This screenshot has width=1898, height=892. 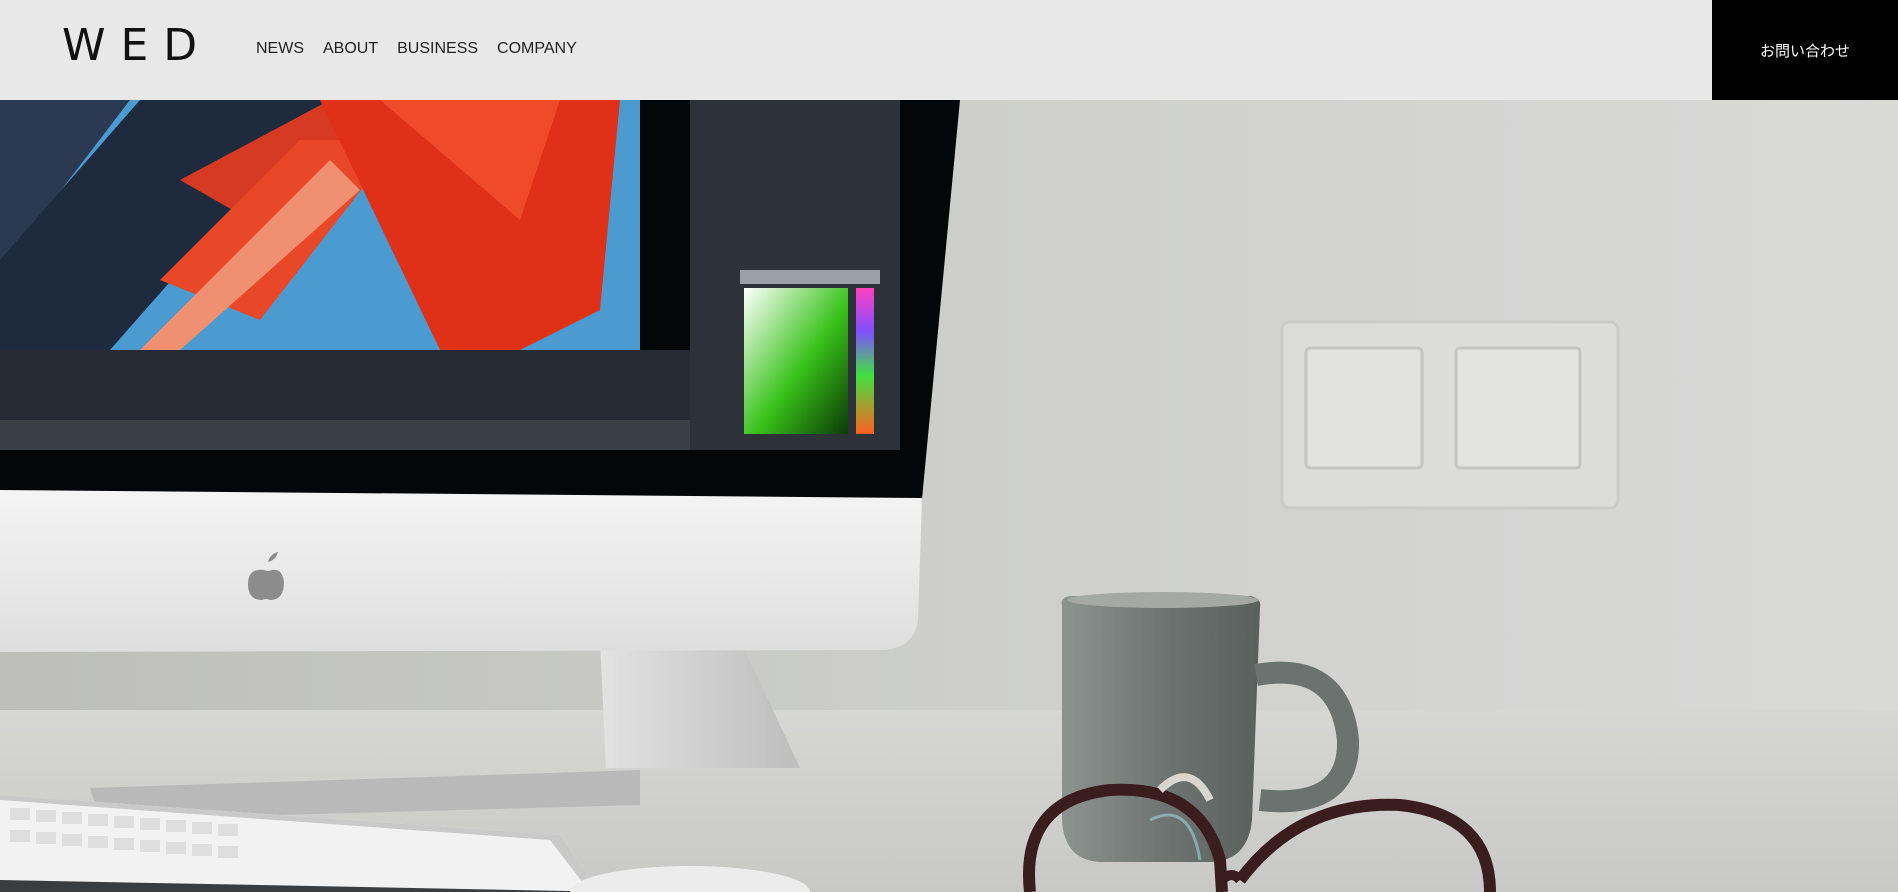 I want to click on nav-item-news: NEWS, so click(x=280, y=49).